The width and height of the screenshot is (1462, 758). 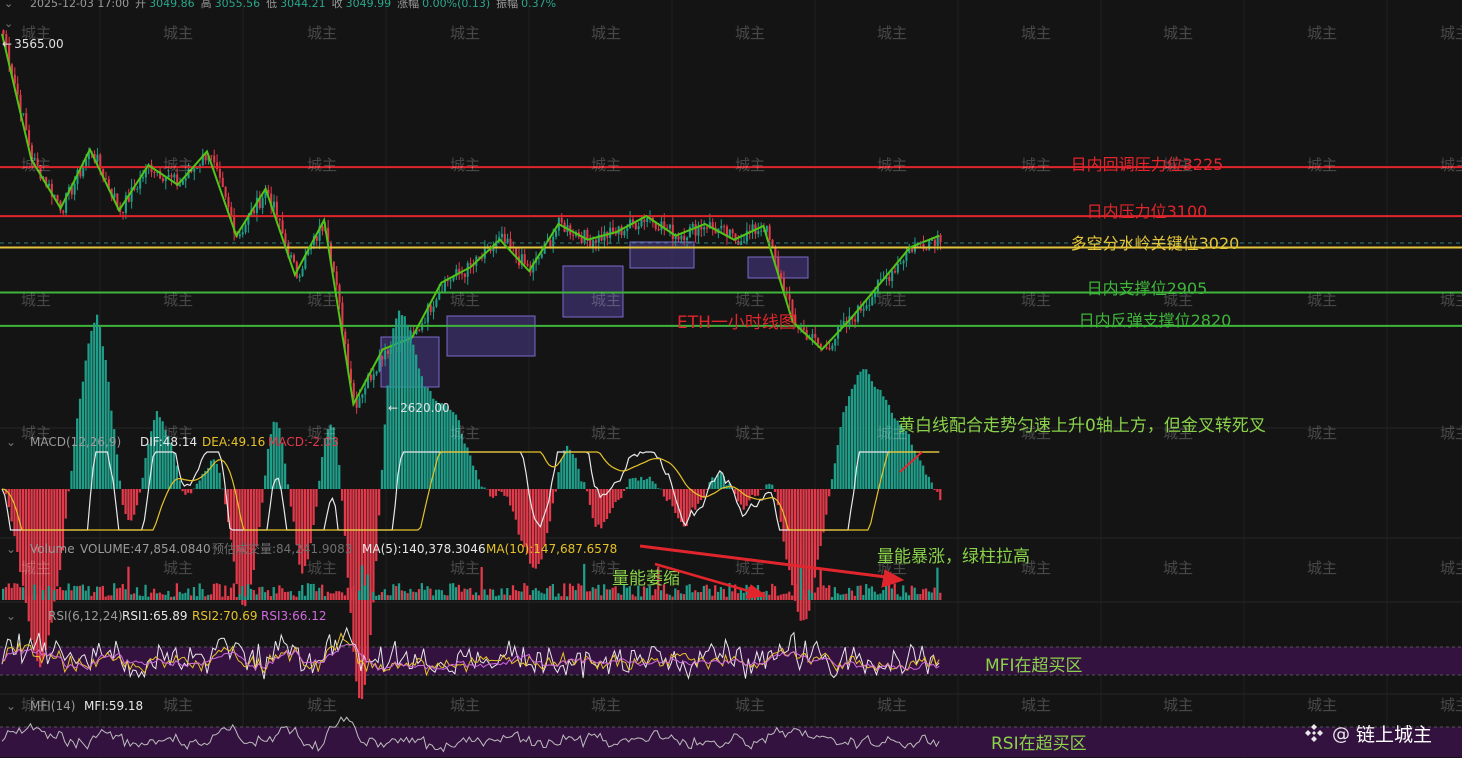 I want to click on volume-annotation-surge: 量能暴涨，绿柱拉高, so click(x=953, y=557).